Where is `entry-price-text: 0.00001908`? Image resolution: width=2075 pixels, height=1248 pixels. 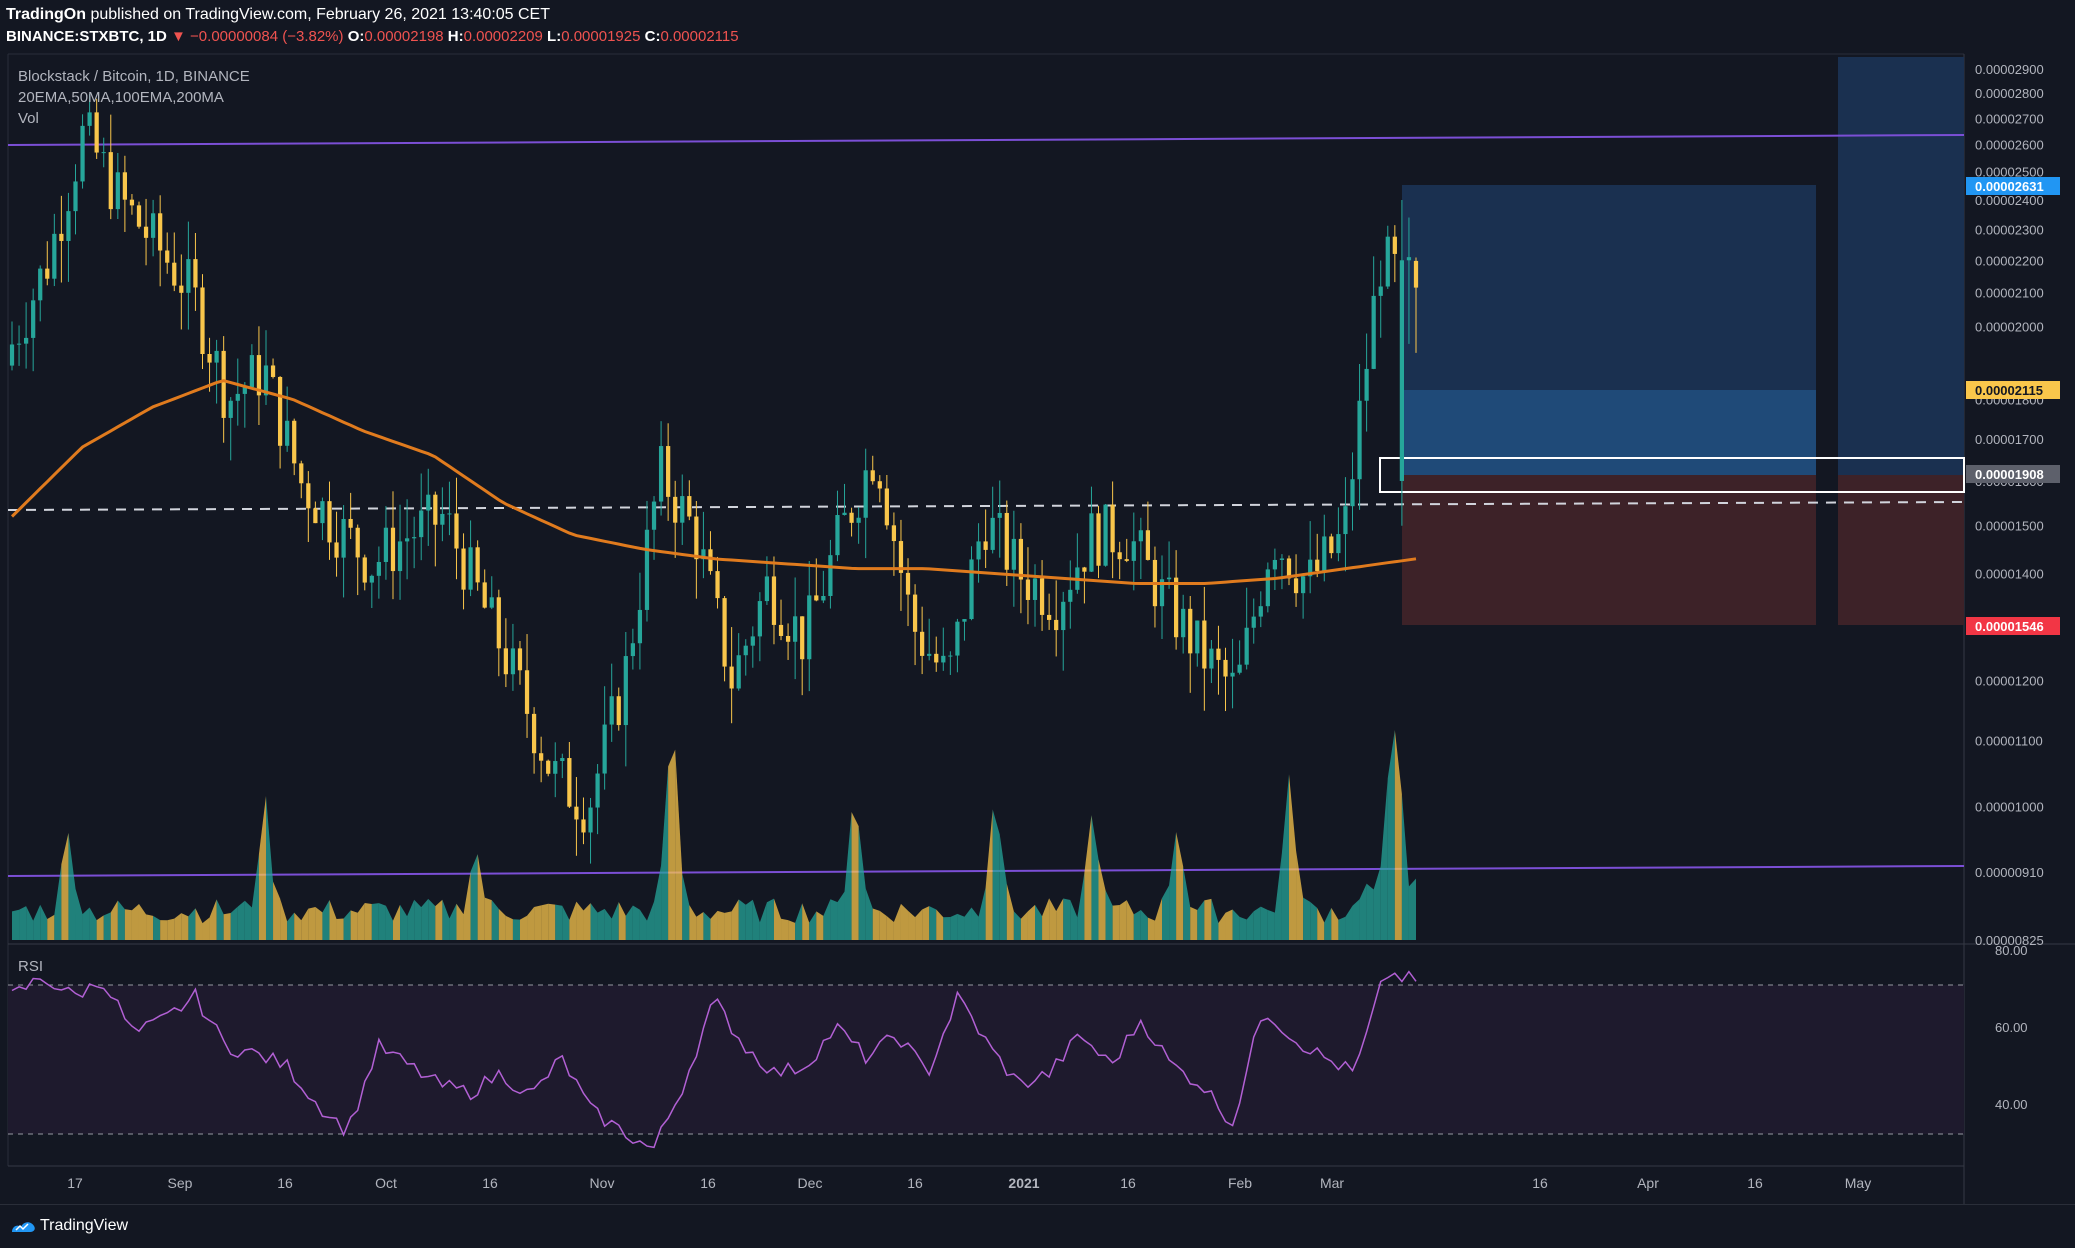 entry-price-text: 0.00001908 is located at coordinates (2009, 474).